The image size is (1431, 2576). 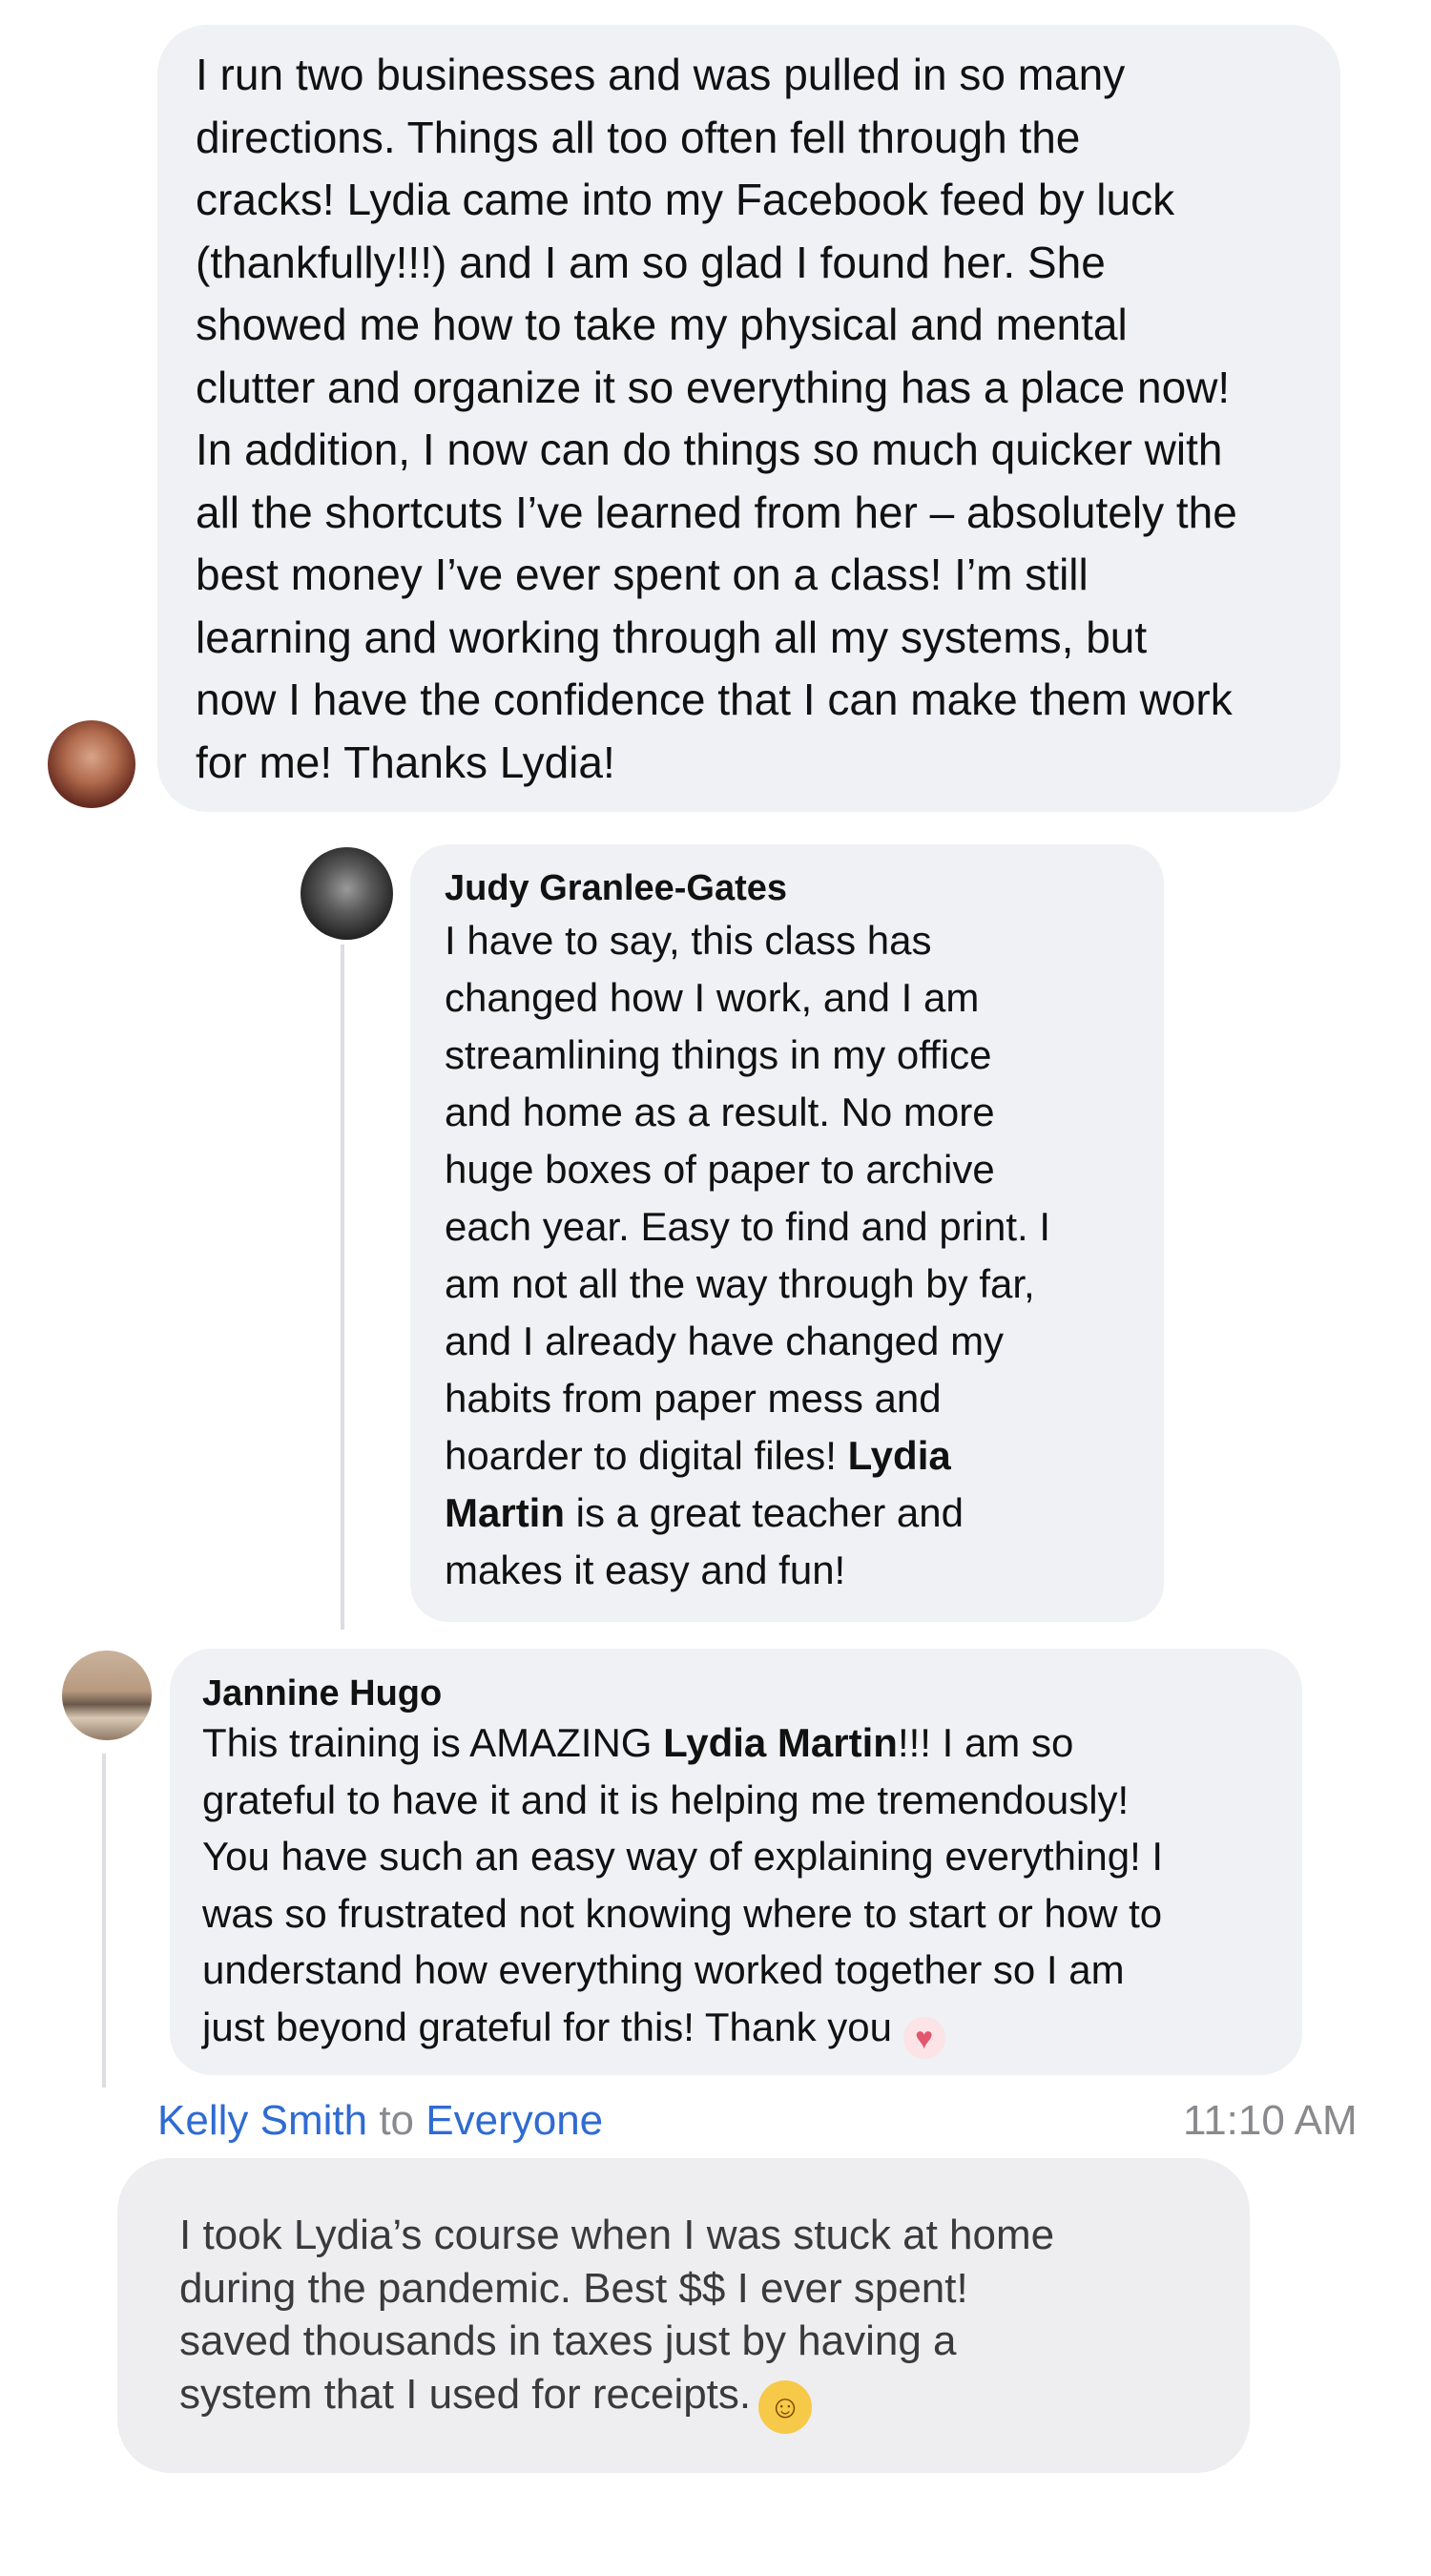 I want to click on chat-sender: Kelly Smith, so click(x=262, y=2120).